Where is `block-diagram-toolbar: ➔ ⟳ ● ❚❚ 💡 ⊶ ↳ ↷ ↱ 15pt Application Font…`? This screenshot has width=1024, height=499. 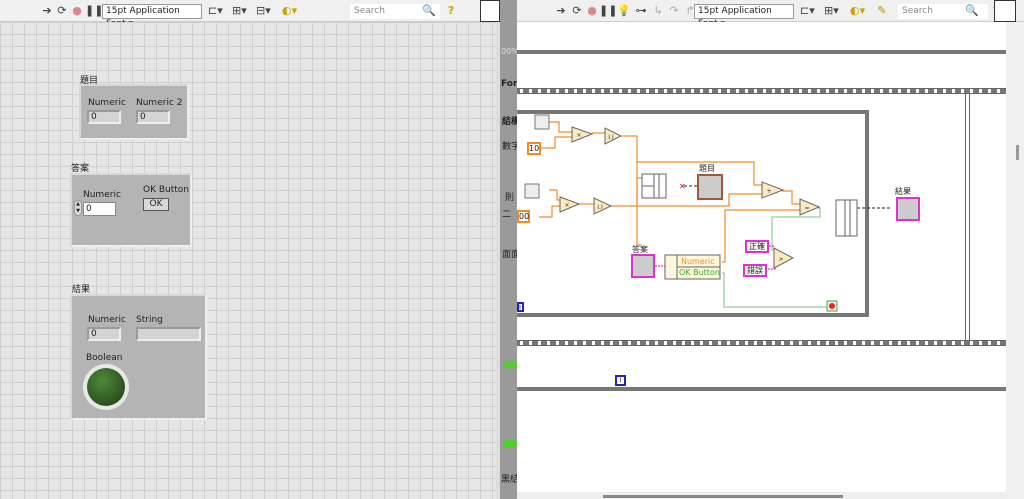
block-diagram-toolbar: ➔ ⟳ ● ❚❚ 💡 ⊶ ↳ ↷ ↱ 15pt Application Font… is located at coordinates (770, 14).